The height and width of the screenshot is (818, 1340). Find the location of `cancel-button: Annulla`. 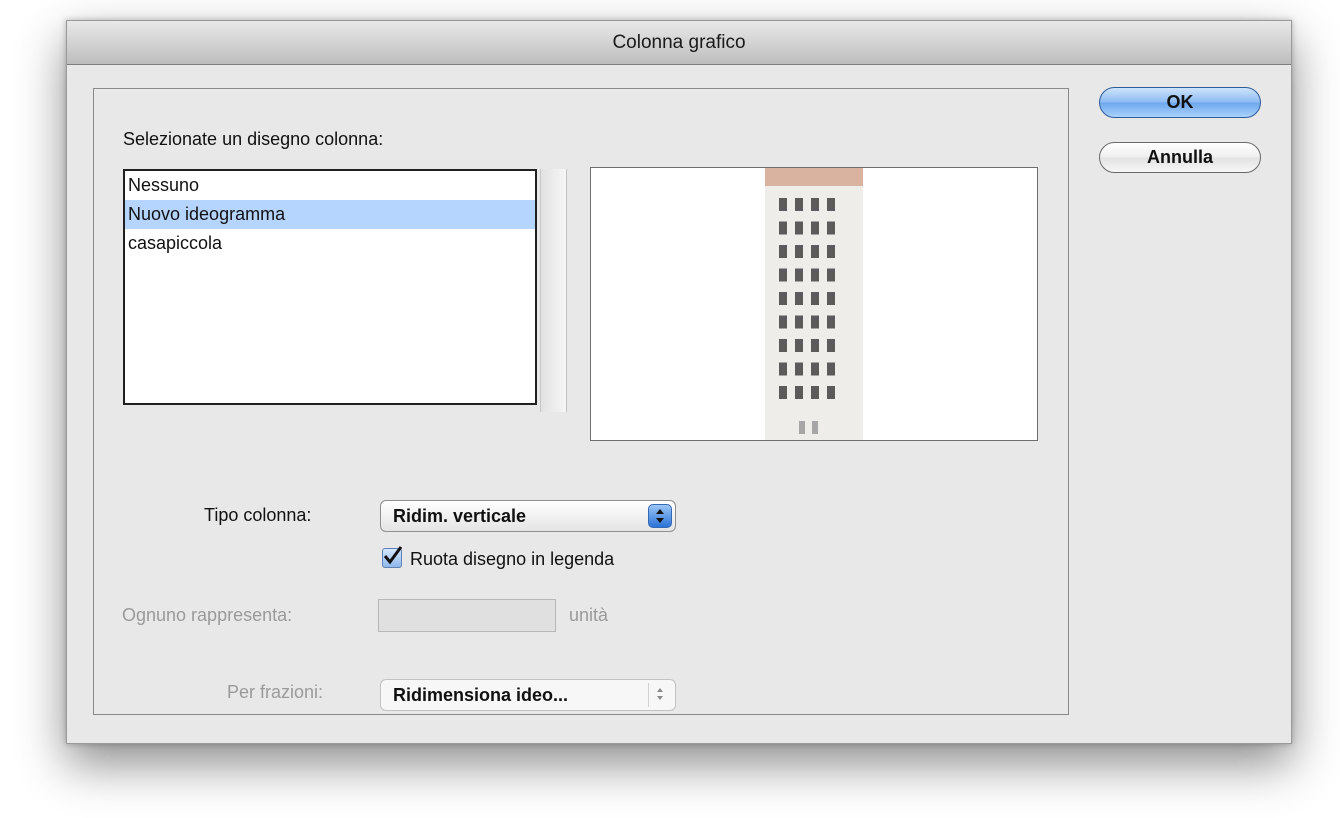

cancel-button: Annulla is located at coordinates (1180, 157).